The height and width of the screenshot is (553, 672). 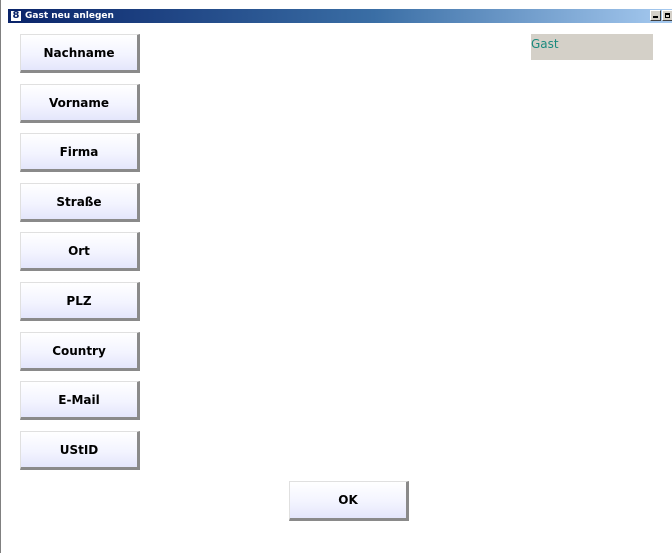 What do you see at coordinates (80, 103) in the screenshot?
I see `vorname-button: Vorname` at bounding box center [80, 103].